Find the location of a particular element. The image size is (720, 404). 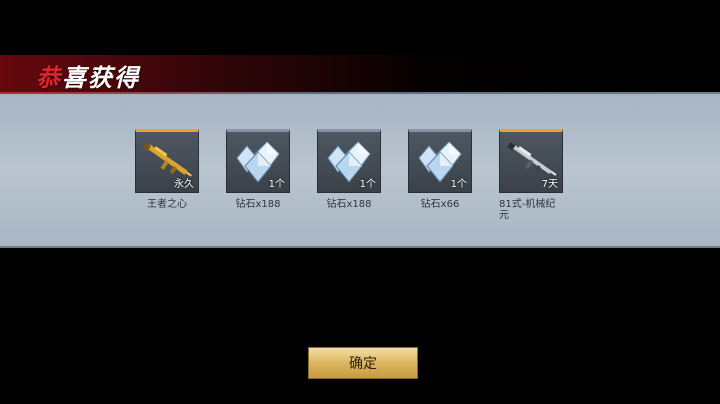

reward-item: 1个 钻石x66 is located at coordinates (440, 169).